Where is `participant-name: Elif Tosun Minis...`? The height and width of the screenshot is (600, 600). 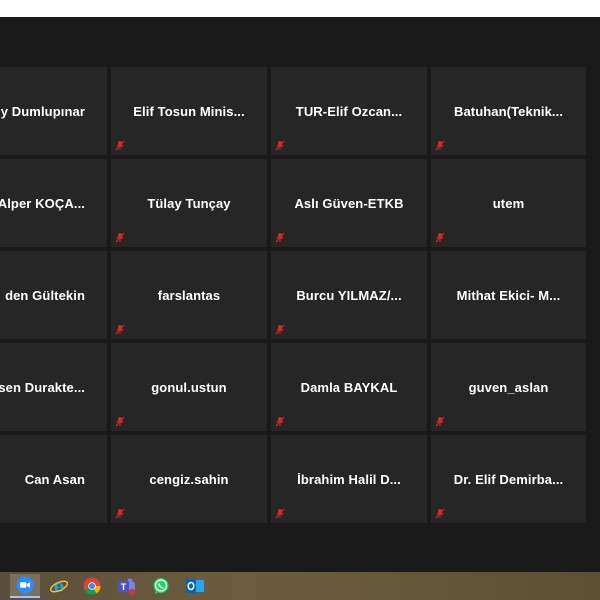 participant-name: Elif Tosun Minis... is located at coordinates (189, 111).